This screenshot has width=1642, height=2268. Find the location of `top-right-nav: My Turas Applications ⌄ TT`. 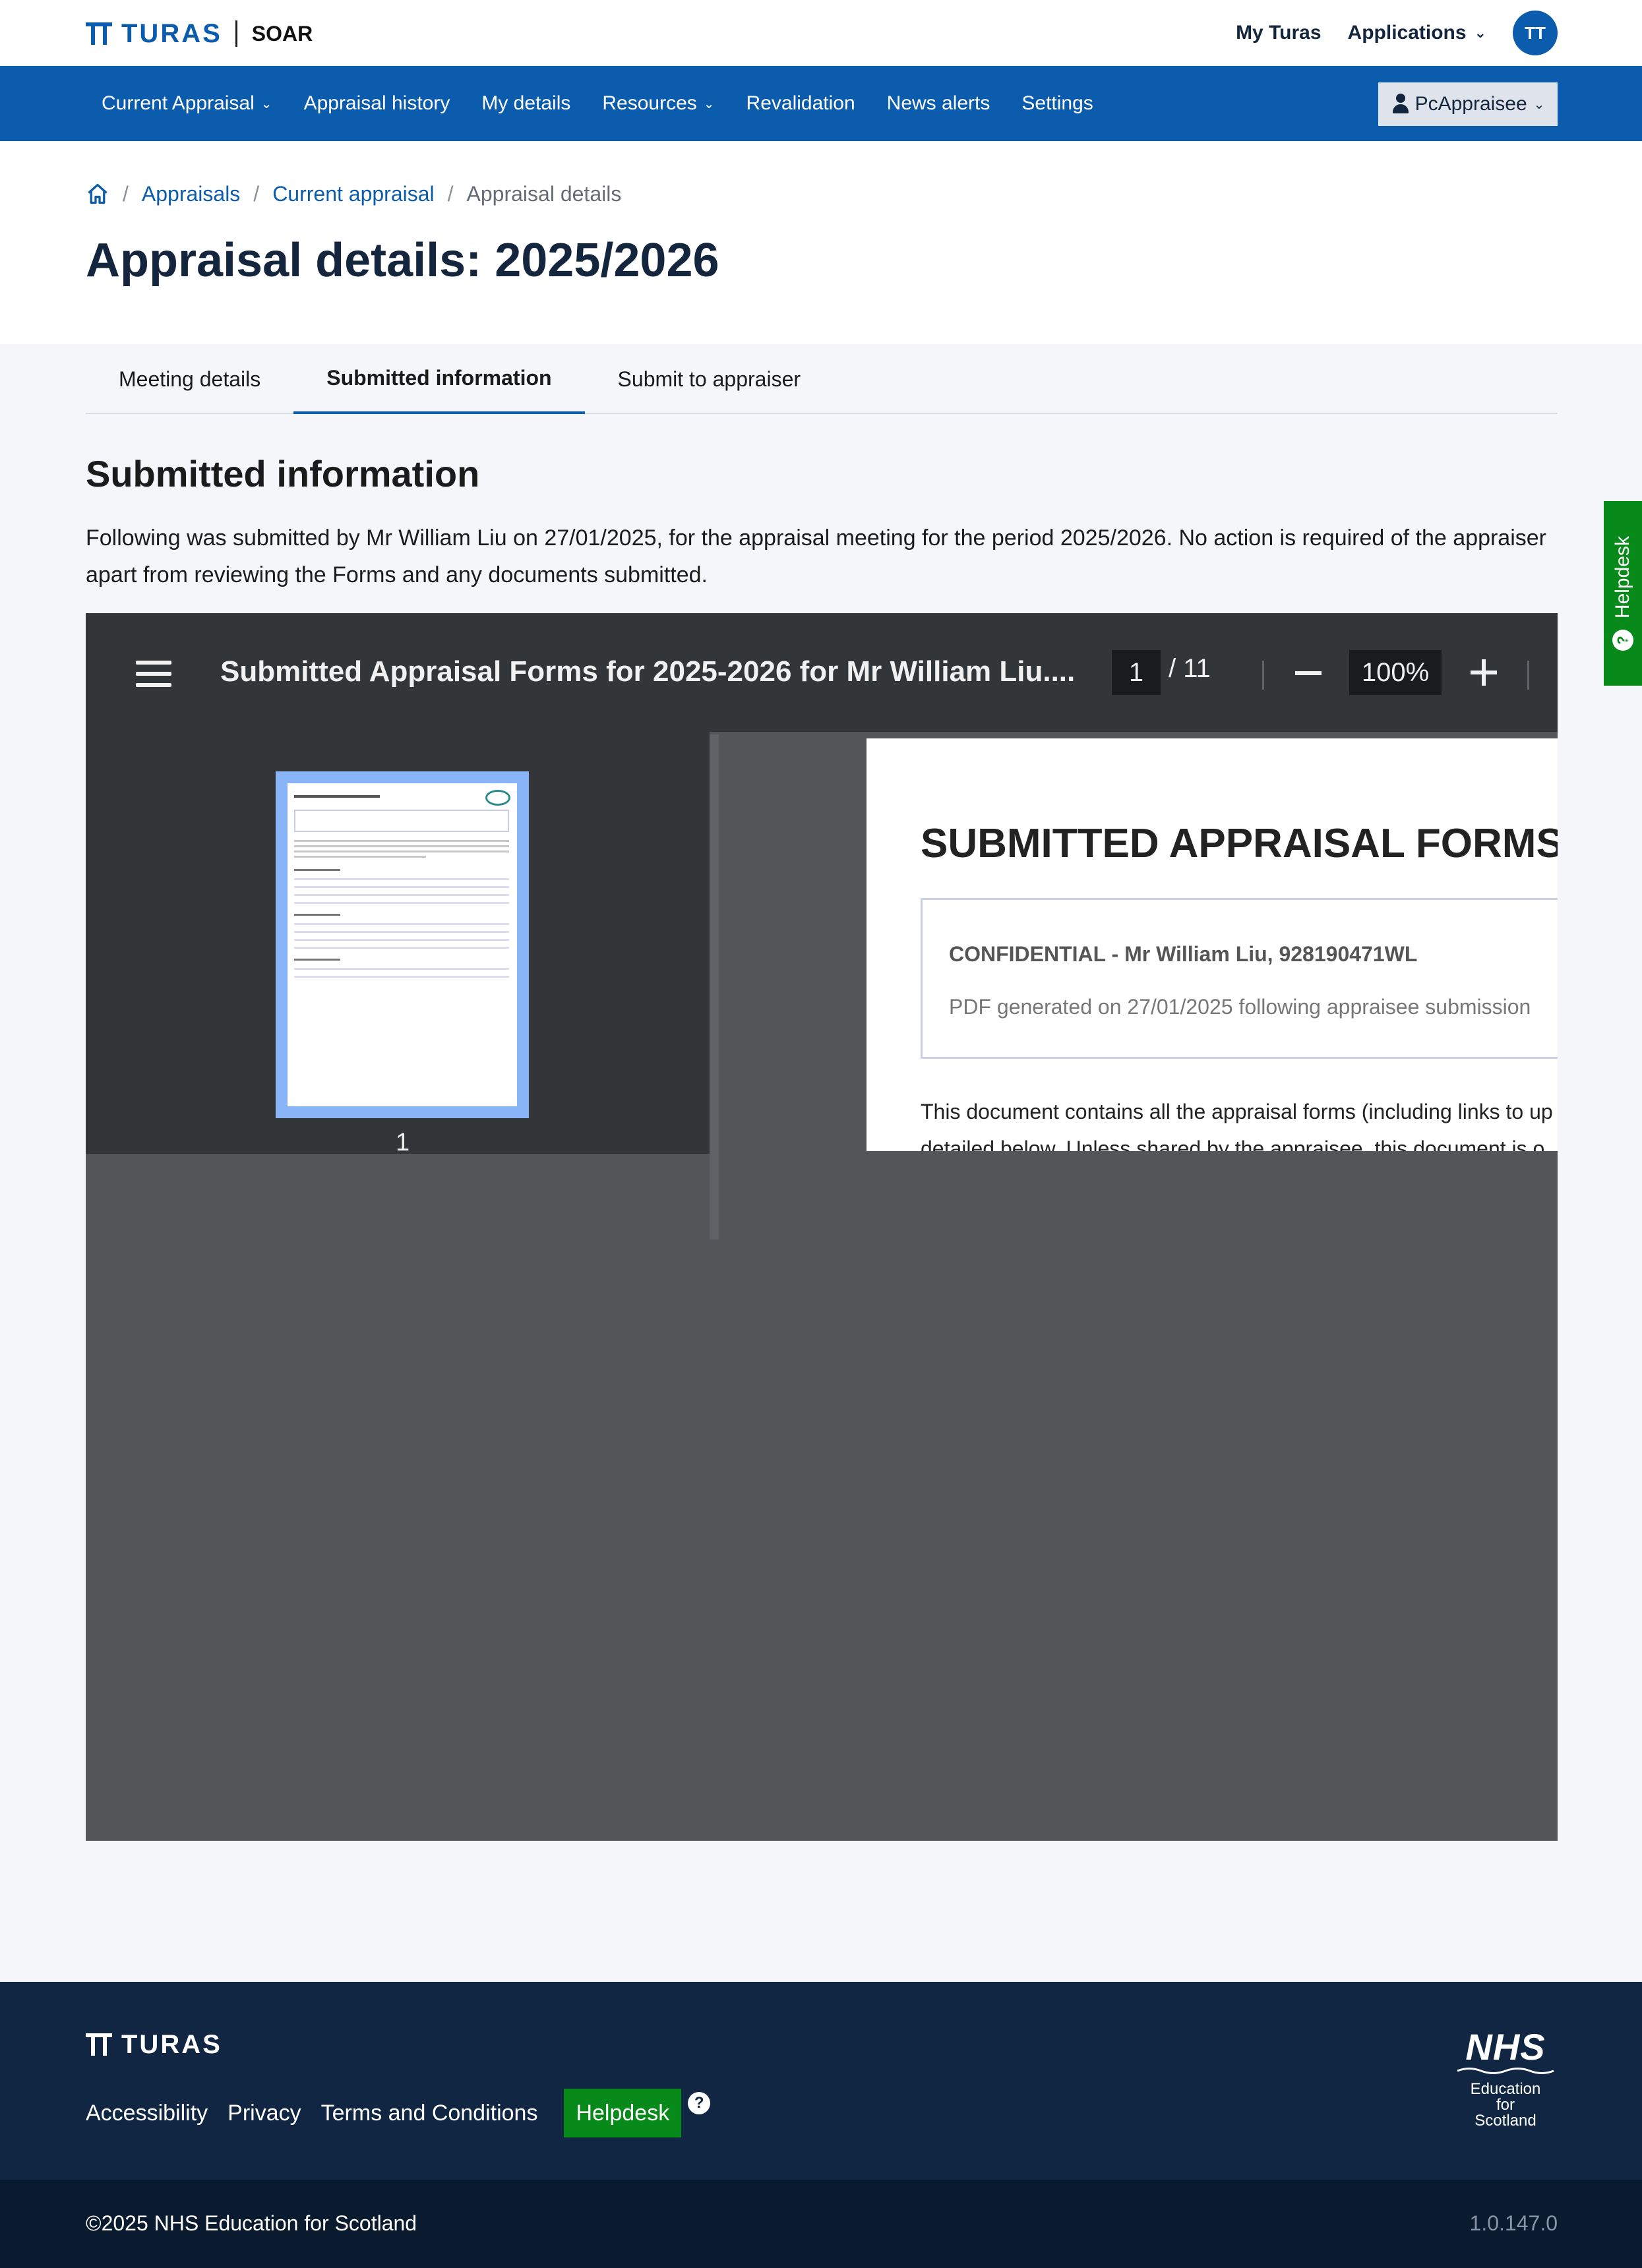

top-right-nav: My Turas Applications ⌄ TT is located at coordinates (1397, 33).